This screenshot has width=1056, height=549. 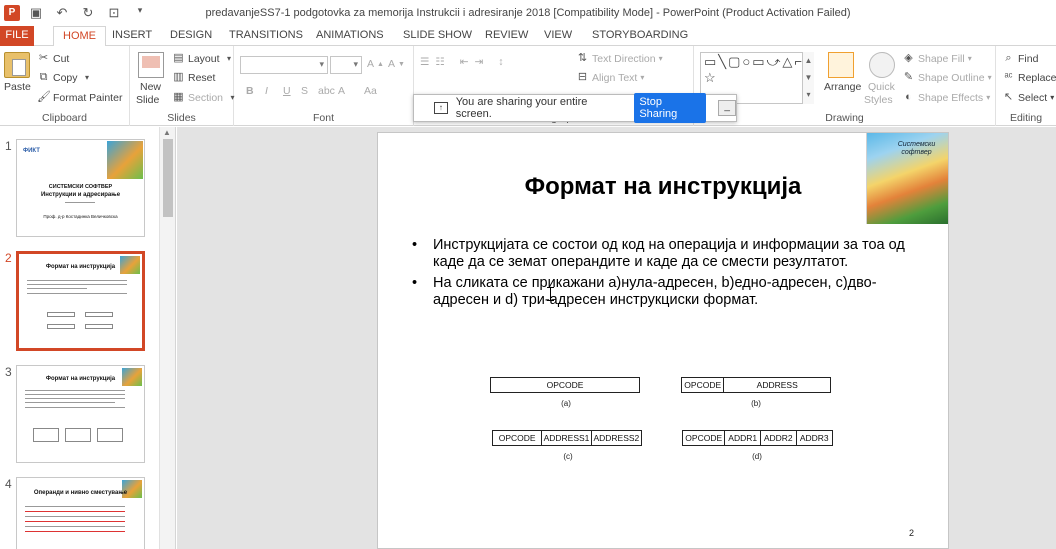 What do you see at coordinates (80, 493) in the screenshot?
I see `thumbnail-title: Операнди и нивно сместување` at bounding box center [80, 493].